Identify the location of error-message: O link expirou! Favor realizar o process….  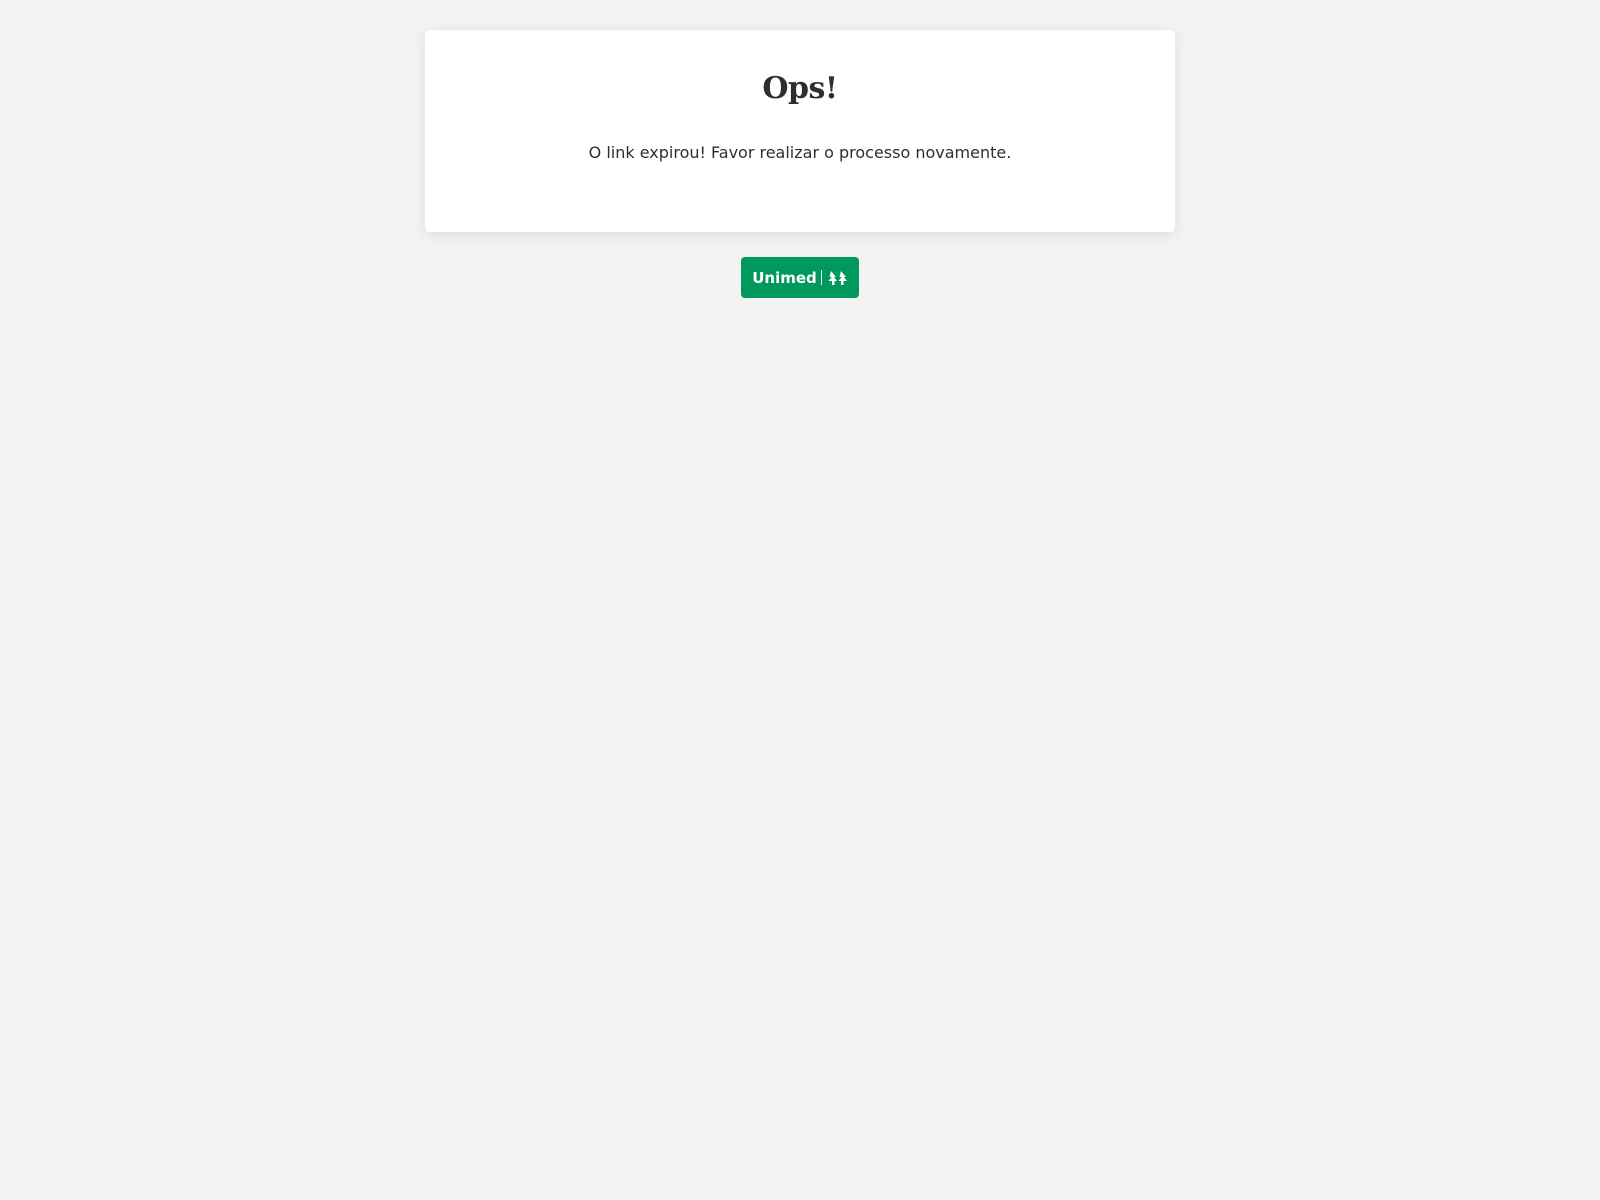
(800, 152).